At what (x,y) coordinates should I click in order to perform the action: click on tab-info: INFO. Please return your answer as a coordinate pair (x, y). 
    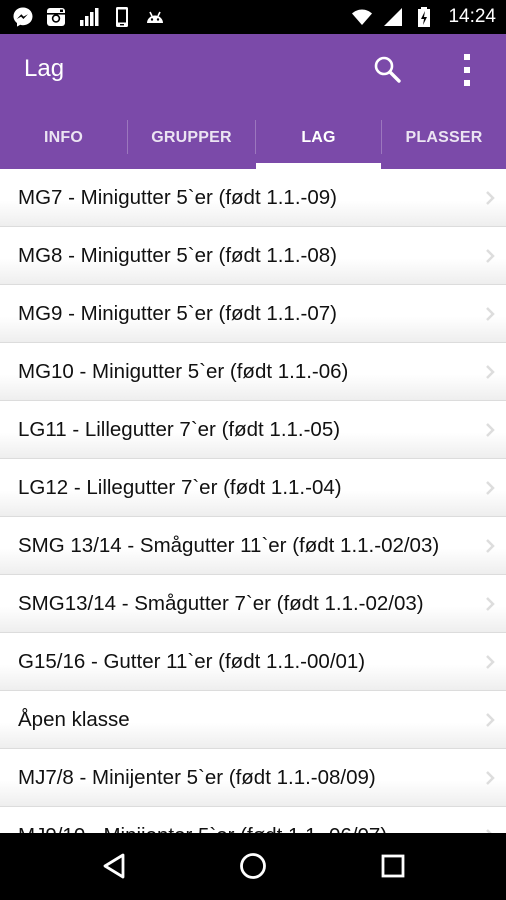
    Looking at the image, I should click on (63, 137).